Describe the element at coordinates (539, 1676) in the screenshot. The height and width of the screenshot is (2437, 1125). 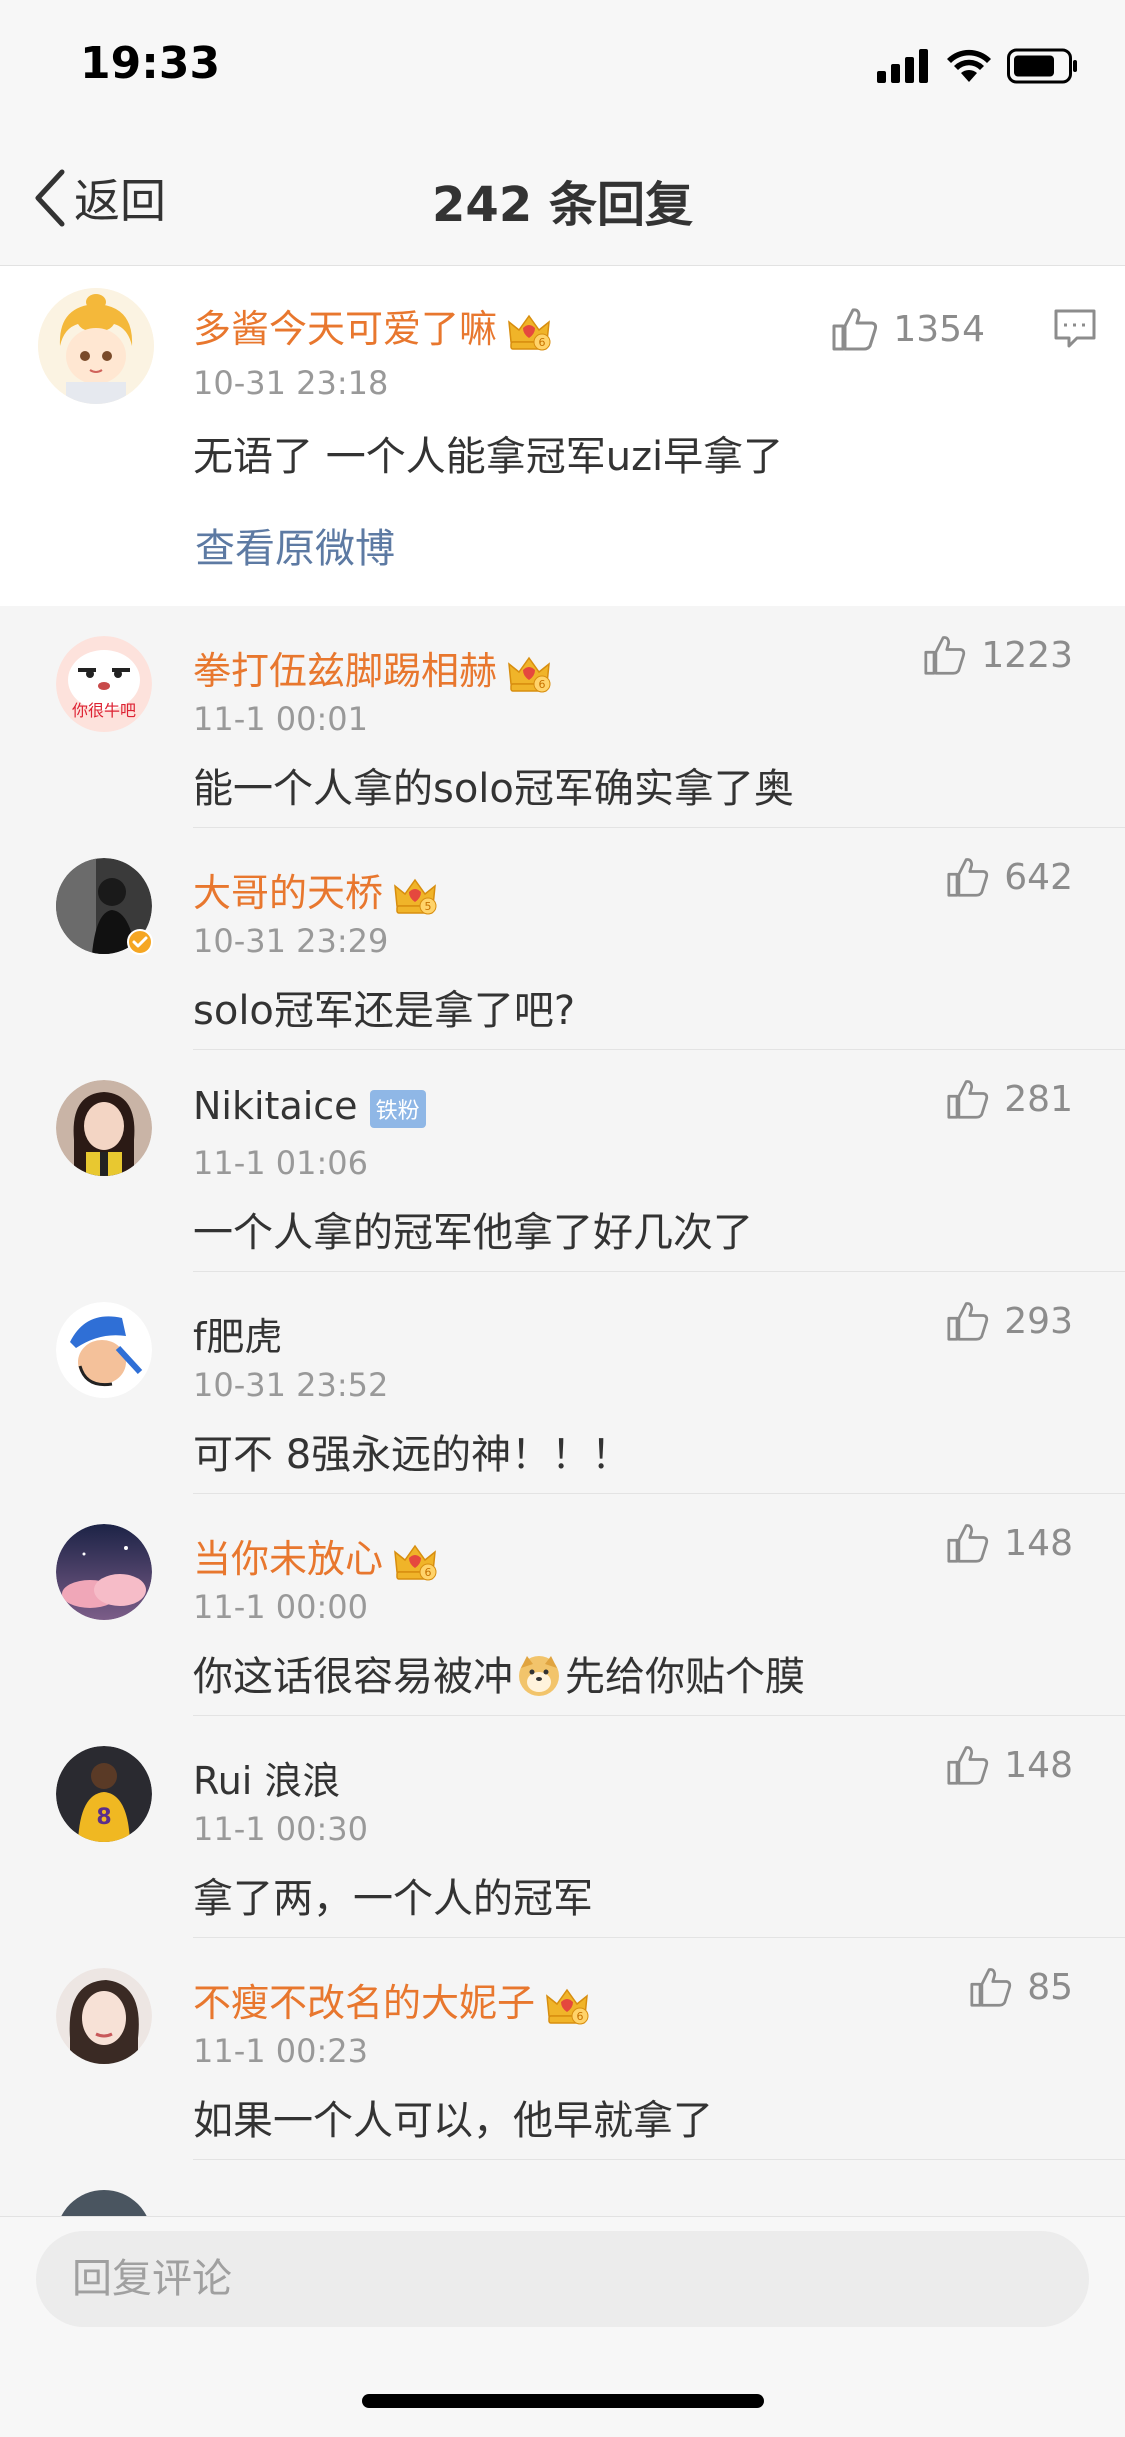
I see `dog-emoji-icon` at that location.